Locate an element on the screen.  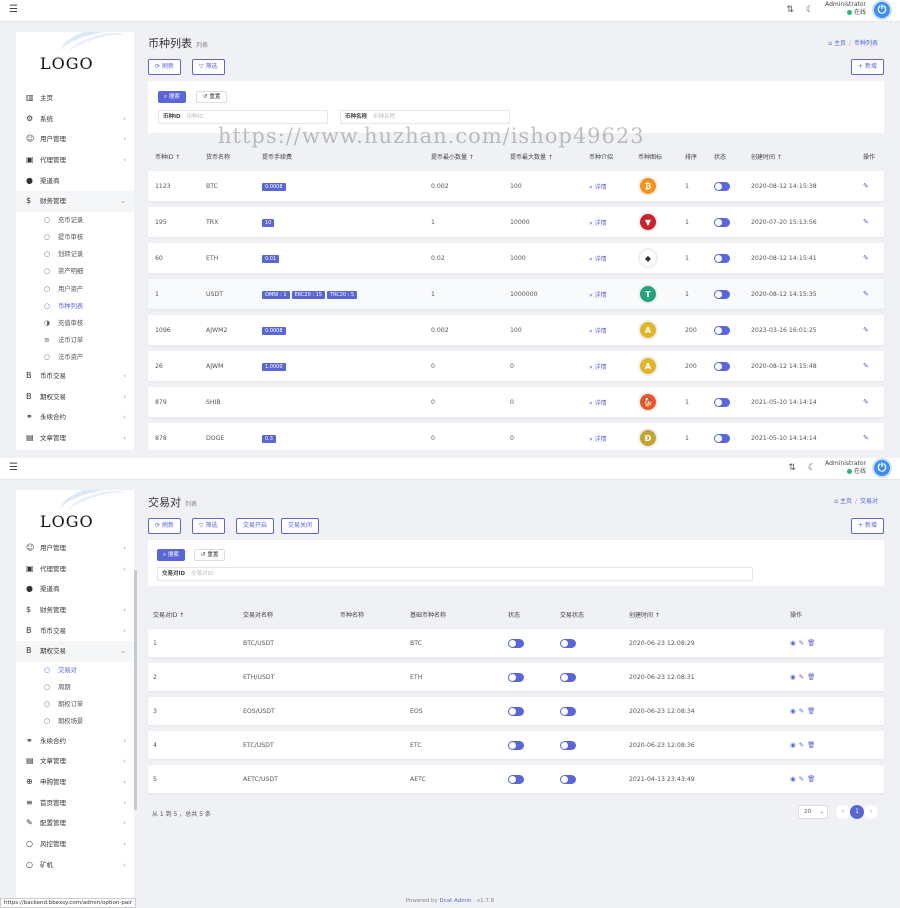
sidebar-item: ✎ 配置管理 ‹ is located at coordinates (75, 823).